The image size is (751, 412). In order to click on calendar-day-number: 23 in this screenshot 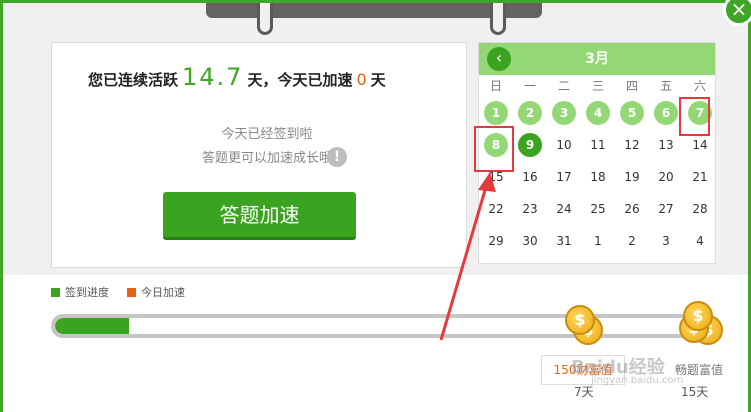, I will do `click(530, 209)`.